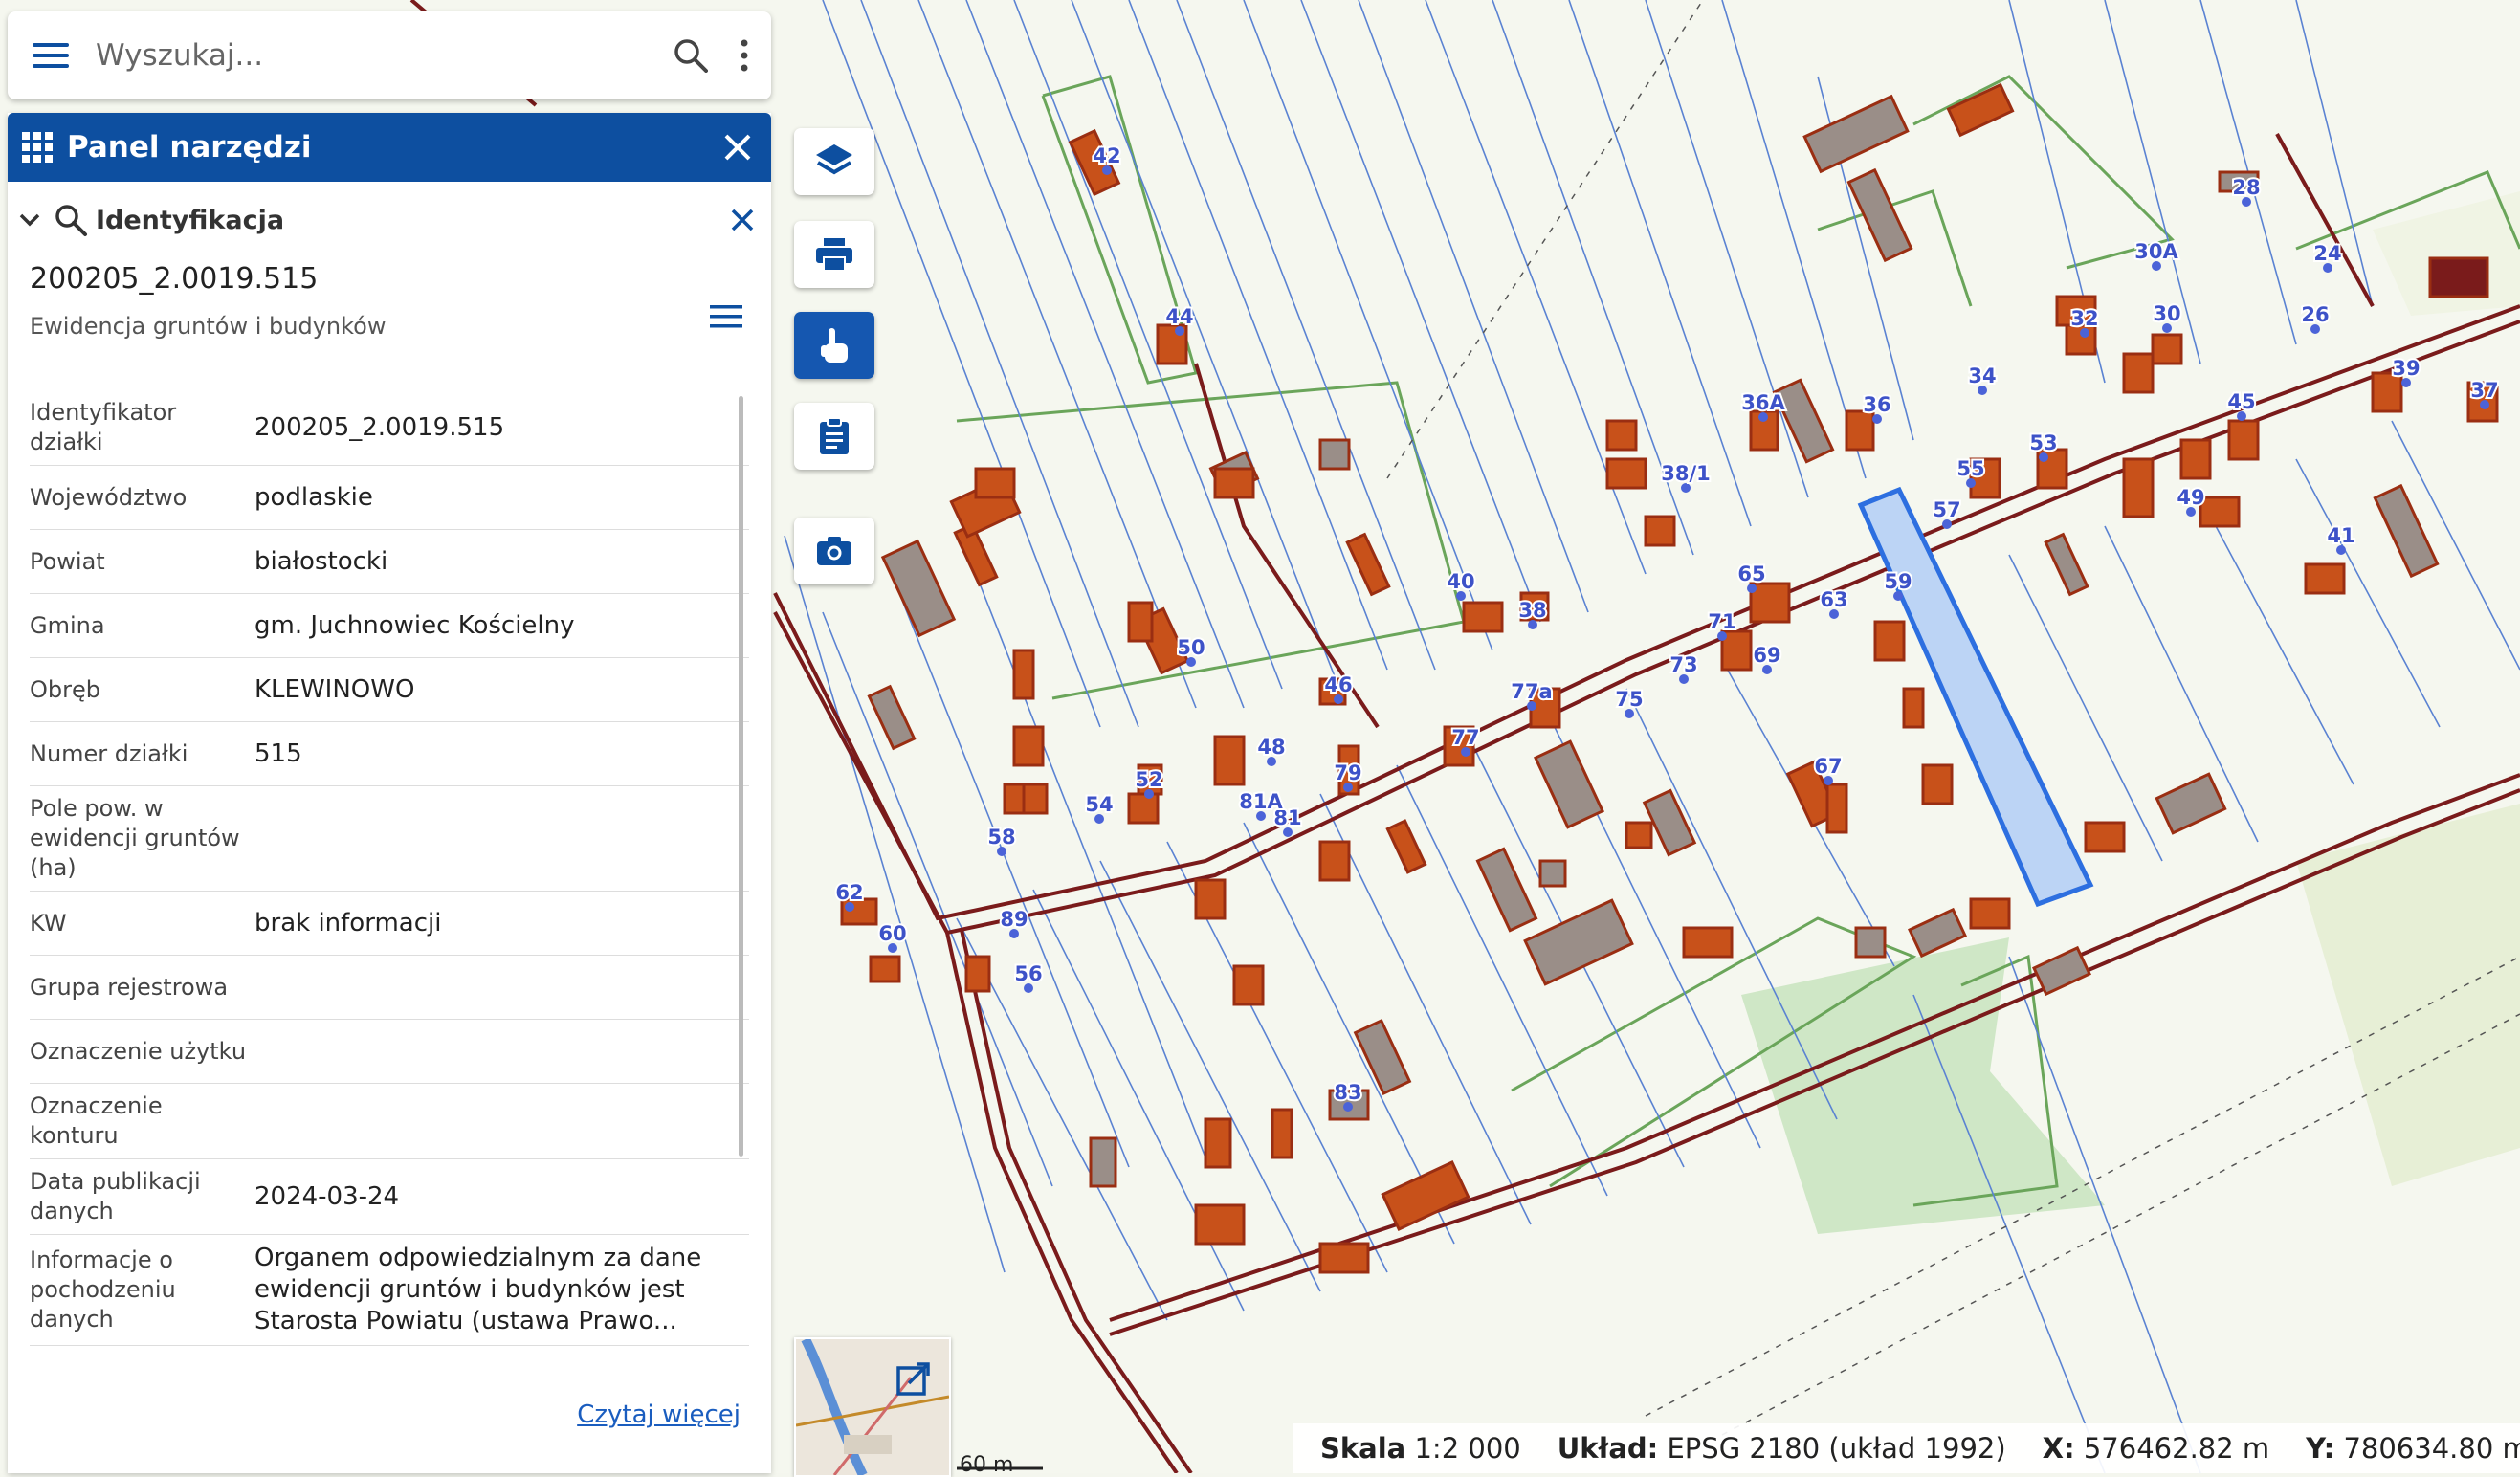 The image size is (2520, 1477). I want to click on house-number-label: 55, so click(1970, 468).